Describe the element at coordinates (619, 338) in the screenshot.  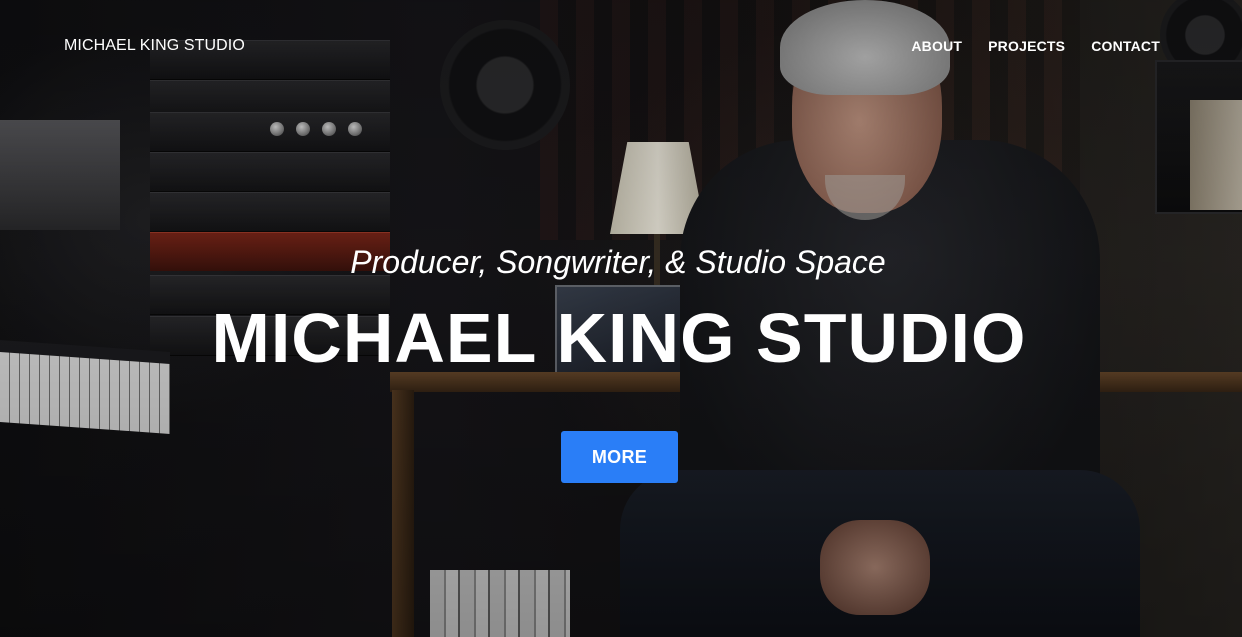
I see `hero-title: MICHAEL KING STUDIO` at that location.